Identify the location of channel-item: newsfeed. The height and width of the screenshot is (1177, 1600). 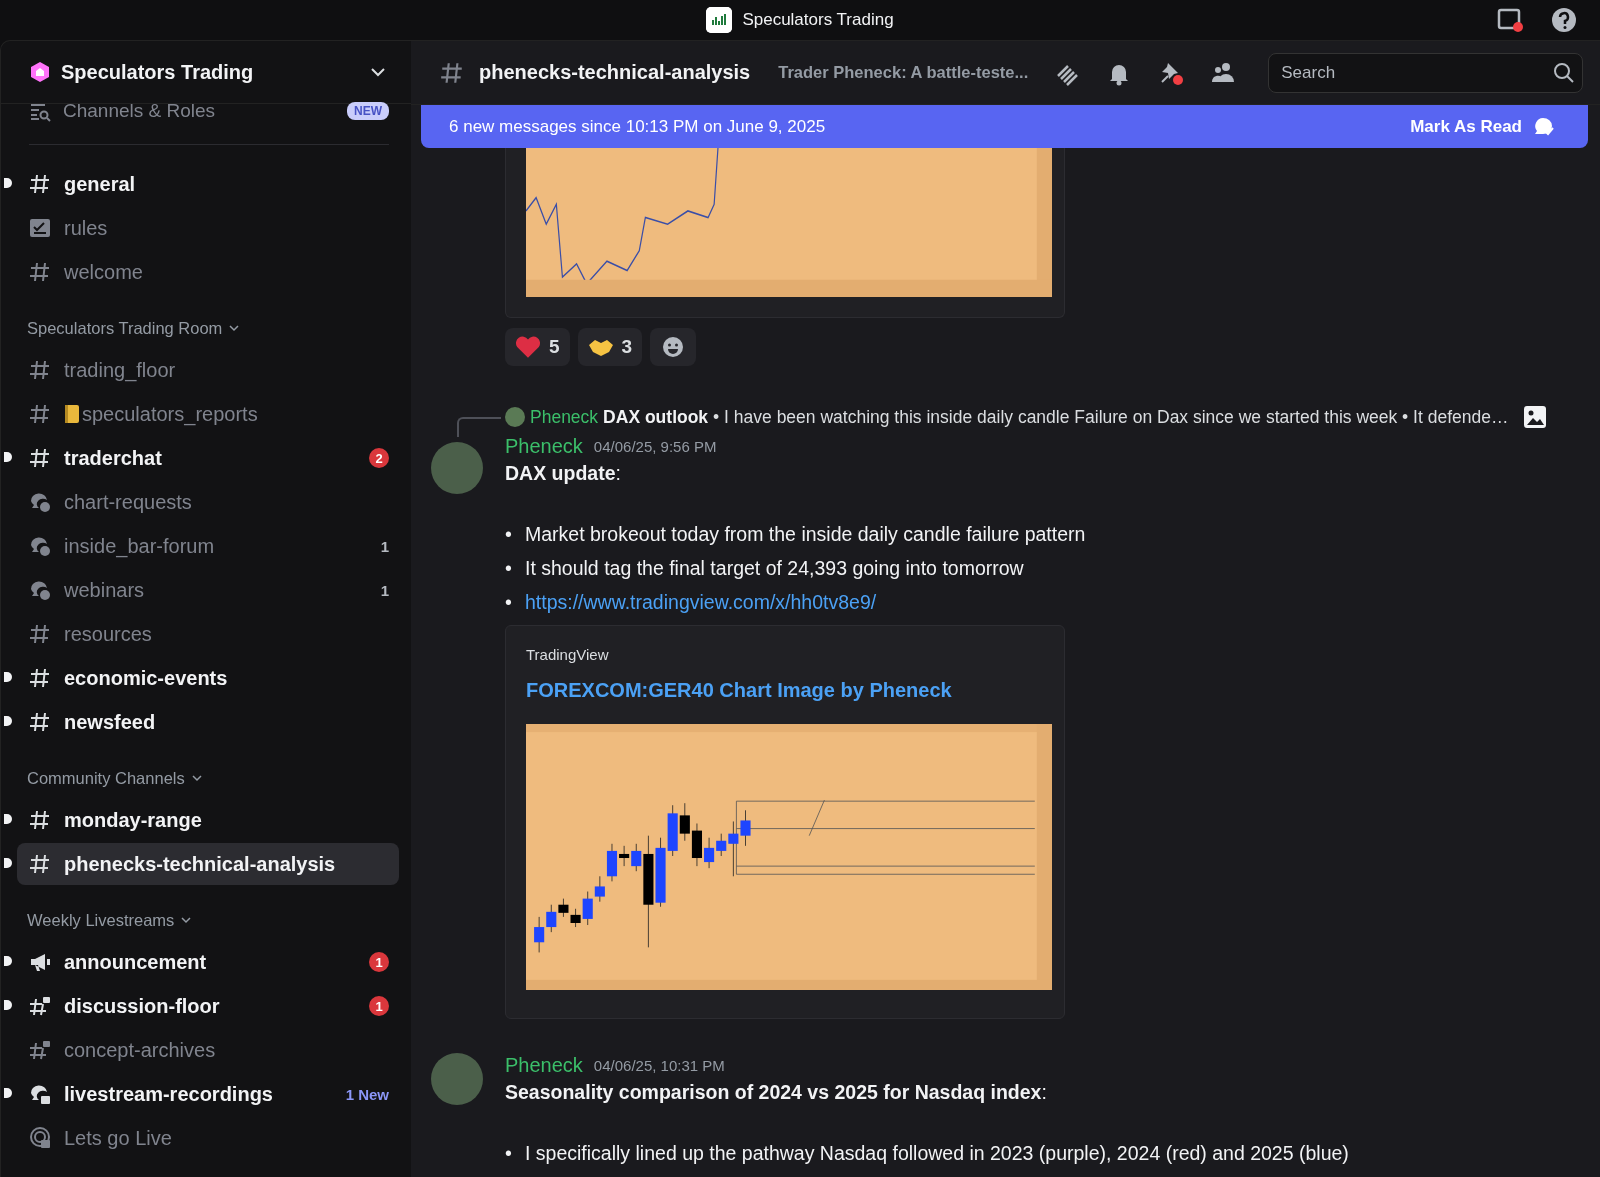
(208, 722).